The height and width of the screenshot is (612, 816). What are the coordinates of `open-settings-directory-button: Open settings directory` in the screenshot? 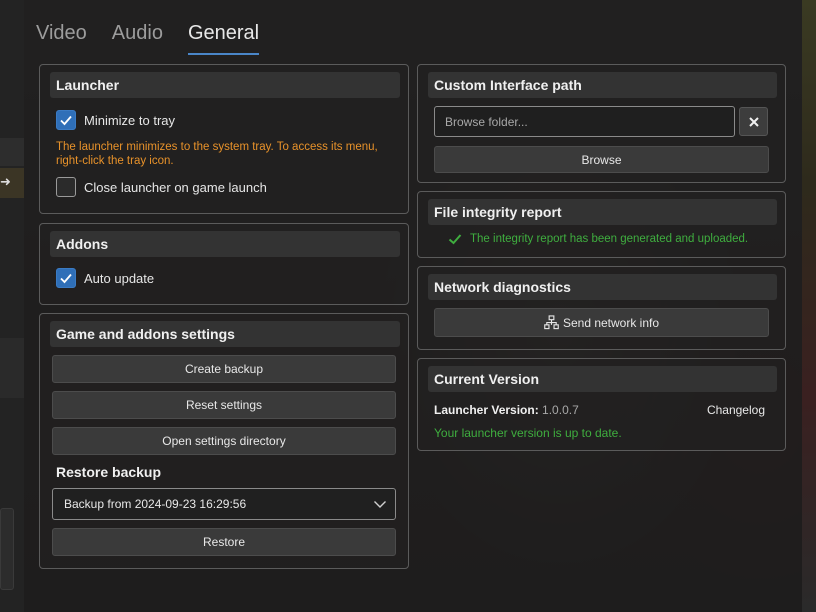 It's located at (224, 441).